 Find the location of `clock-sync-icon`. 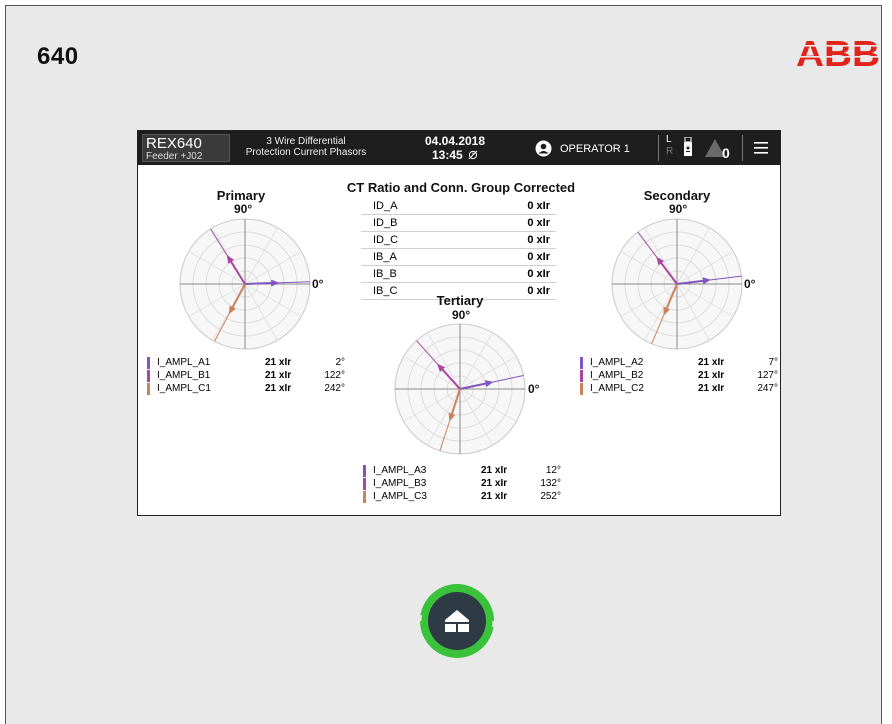

clock-sync-icon is located at coordinates (473, 155).